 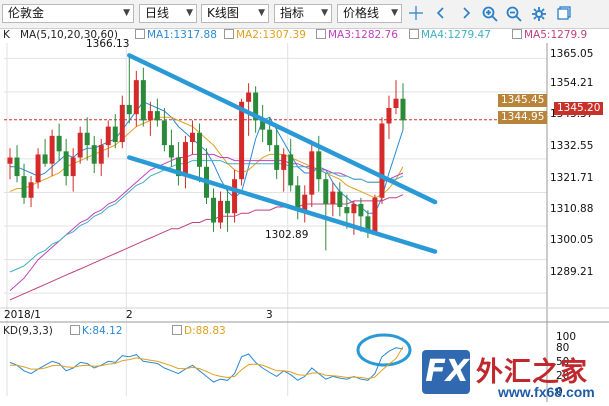 What do you see at coordinates (22, 315) in the screenshot?
I see `date-label: 2018/1` at bounding box center [22, 315].